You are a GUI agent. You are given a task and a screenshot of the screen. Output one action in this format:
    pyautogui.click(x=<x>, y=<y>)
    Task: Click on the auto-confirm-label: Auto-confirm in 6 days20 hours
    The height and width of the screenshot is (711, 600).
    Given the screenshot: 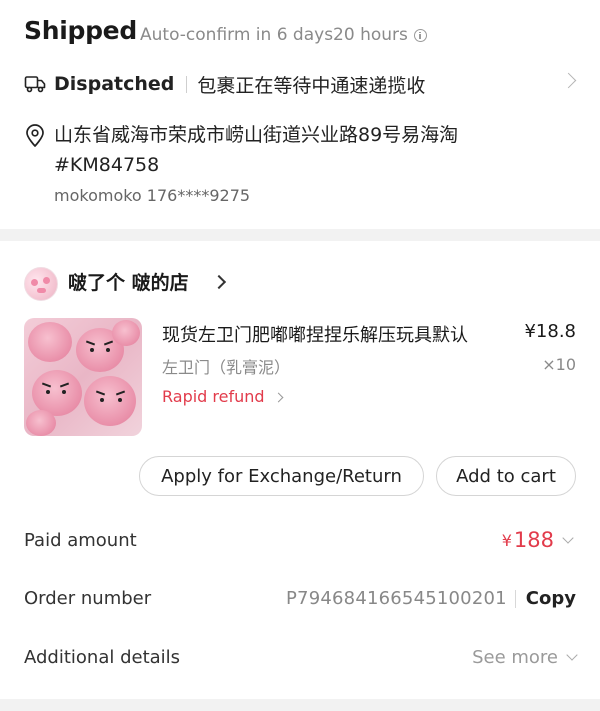 What is the action you would take?
    pyautogui.click(x=274, y=35)
    